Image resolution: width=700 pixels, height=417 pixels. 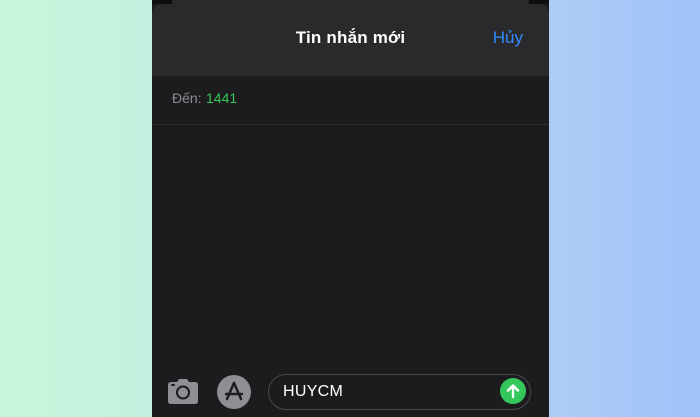 What do you see at coordinates (313, 391) in the screenshot?
I see `message-text: HUYCM` at bounding box center [313, 391].